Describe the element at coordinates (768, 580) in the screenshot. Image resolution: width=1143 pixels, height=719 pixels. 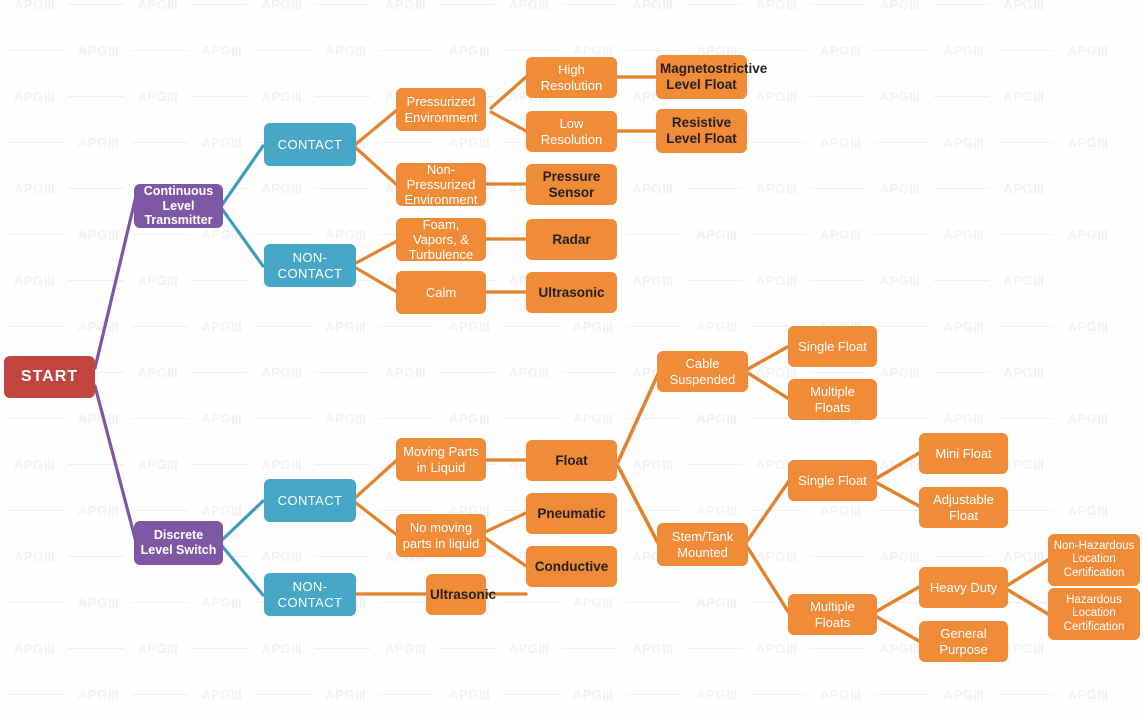
I see `wire-stemtank-to-multiplefloats` at that location.